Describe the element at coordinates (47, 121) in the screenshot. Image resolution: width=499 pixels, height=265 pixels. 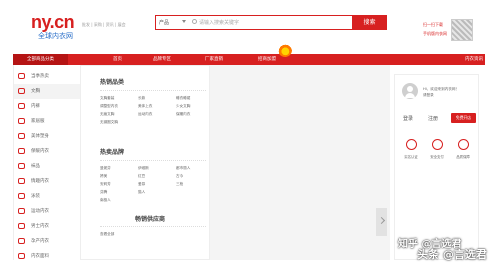
I see `sidecat-item: 家居服` at that location.